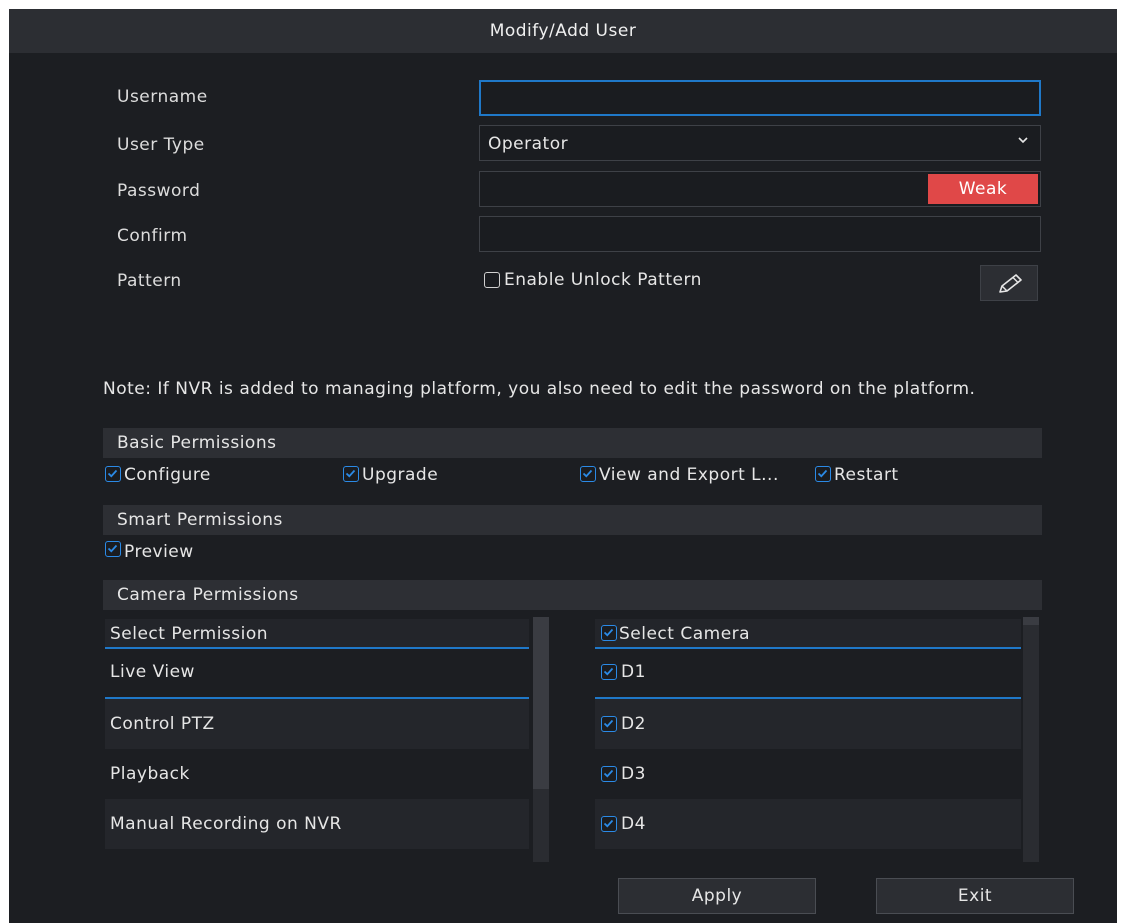  I want to click on permission-item-label: Control PTZ, so click(162, 724).